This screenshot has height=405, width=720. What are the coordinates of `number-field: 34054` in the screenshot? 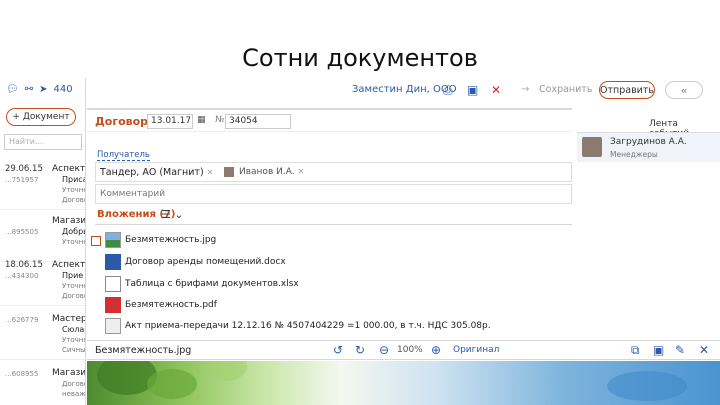 It's located at (258, 121).